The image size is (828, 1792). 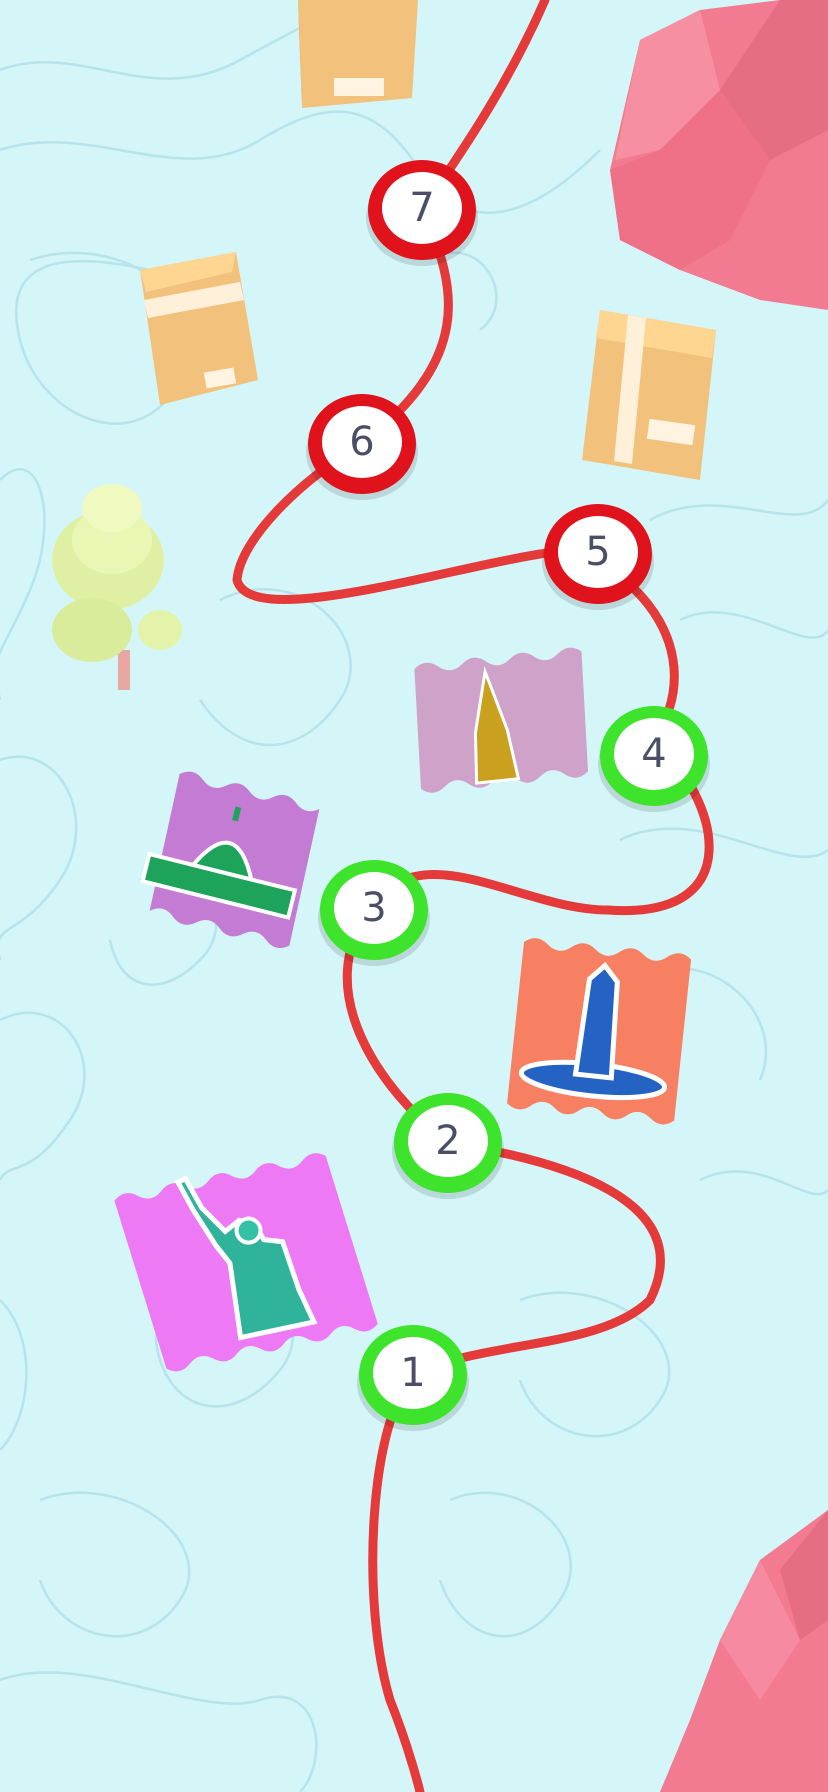 What do you see at coordinates (117, 587) in the screenshot?
I see `bush-tree` at bounding box center [117, 587].